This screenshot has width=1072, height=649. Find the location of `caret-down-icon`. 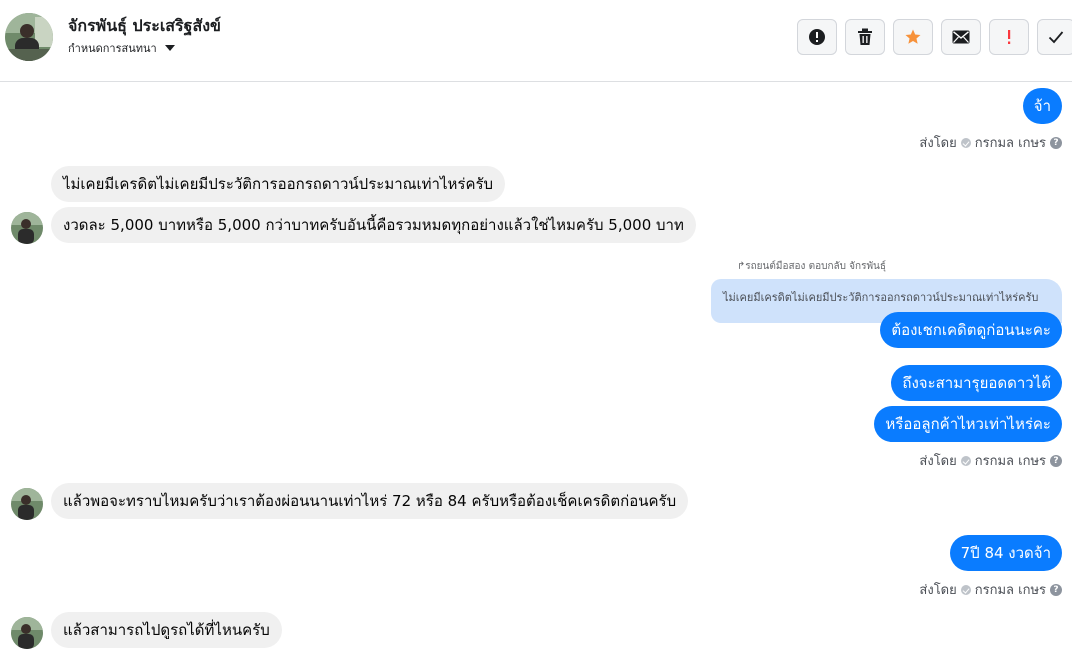

caret-down-icon is located at coordinates (169, 48).